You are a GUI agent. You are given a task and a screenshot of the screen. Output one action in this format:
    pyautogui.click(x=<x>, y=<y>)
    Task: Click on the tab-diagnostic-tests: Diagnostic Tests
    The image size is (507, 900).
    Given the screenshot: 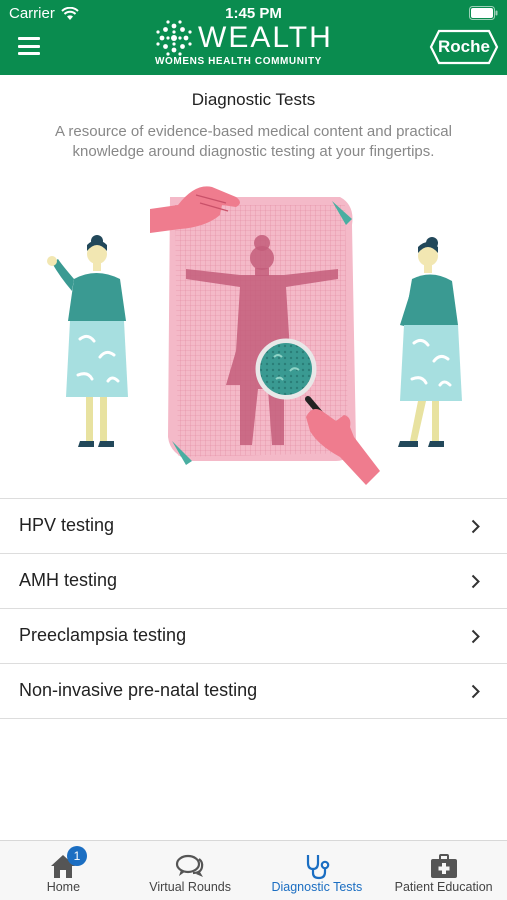 What is the action you would take?
    pyautogui.click(x=317, y=870)
    